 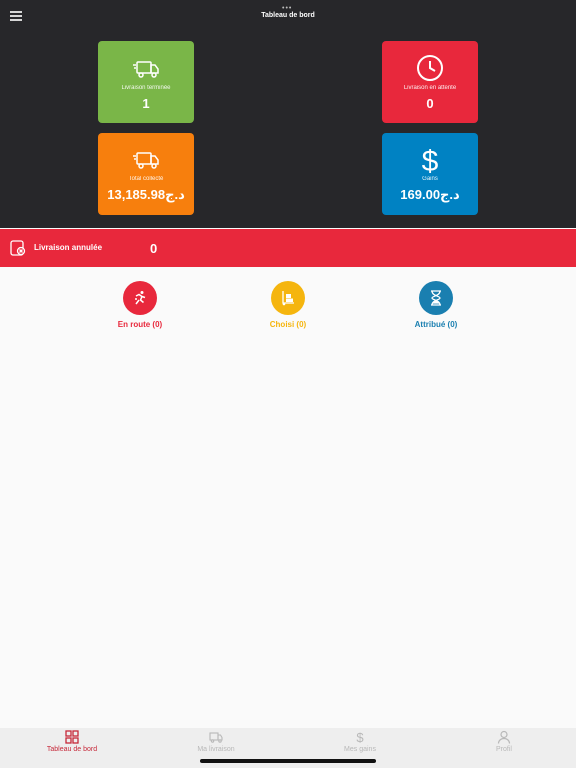 What do you see at coordinates (146, 88) in the screenshot?
I see `card-label: Livraison terminée` at bounding box center [146, 88].